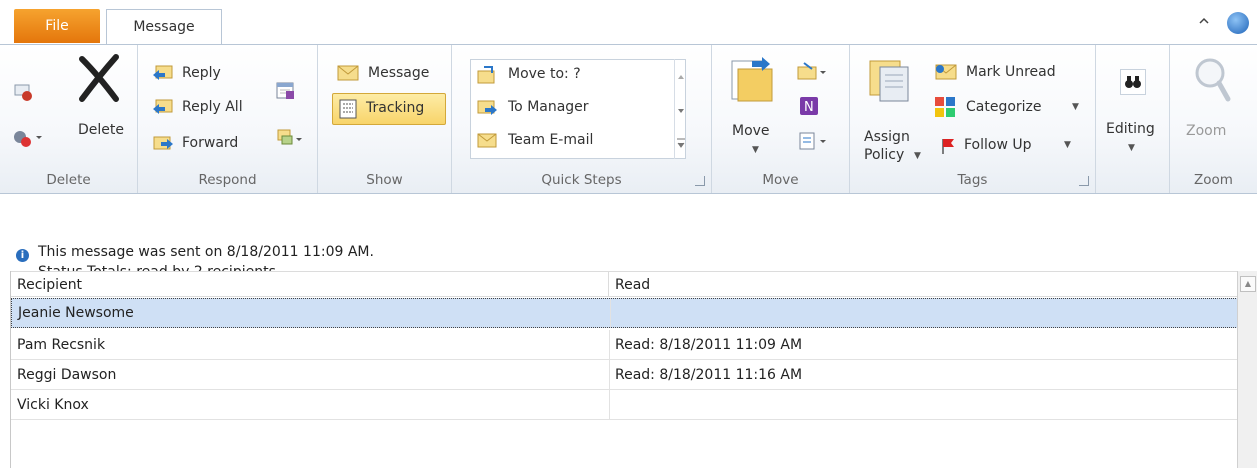 The height and width of the screenshot is (468, 1257). Describe the element at coordinates (887, 137) in the screenshot. I see `assign-policy-line1: Assign` at that location.